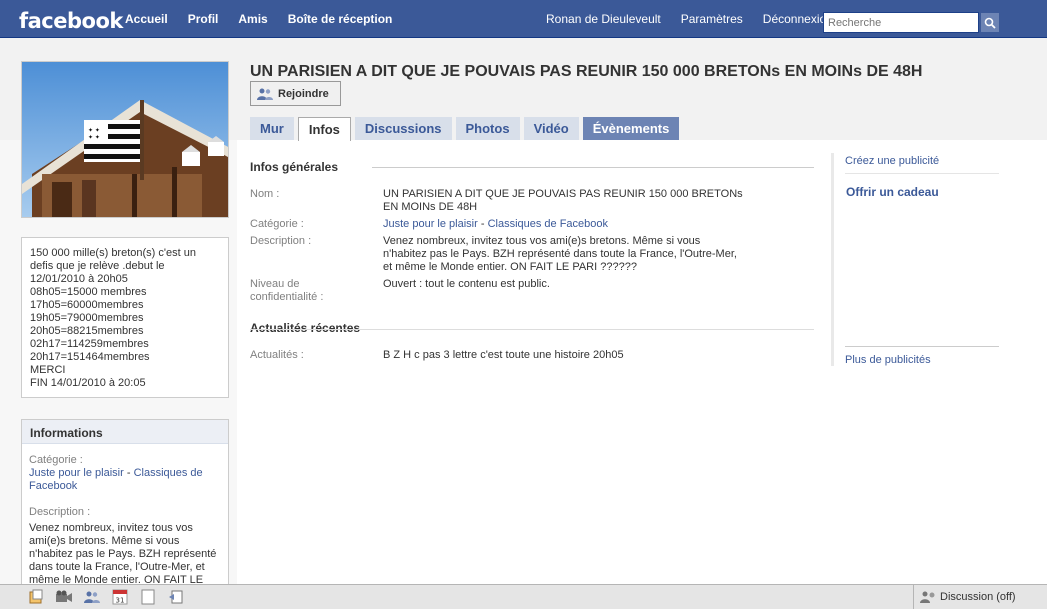 The width and height of the screenshot is (1047, 609). Describe the element at coordinates (88, 292) in the screenshot. I see `description-line: 08h05=15000 membres` at that location.